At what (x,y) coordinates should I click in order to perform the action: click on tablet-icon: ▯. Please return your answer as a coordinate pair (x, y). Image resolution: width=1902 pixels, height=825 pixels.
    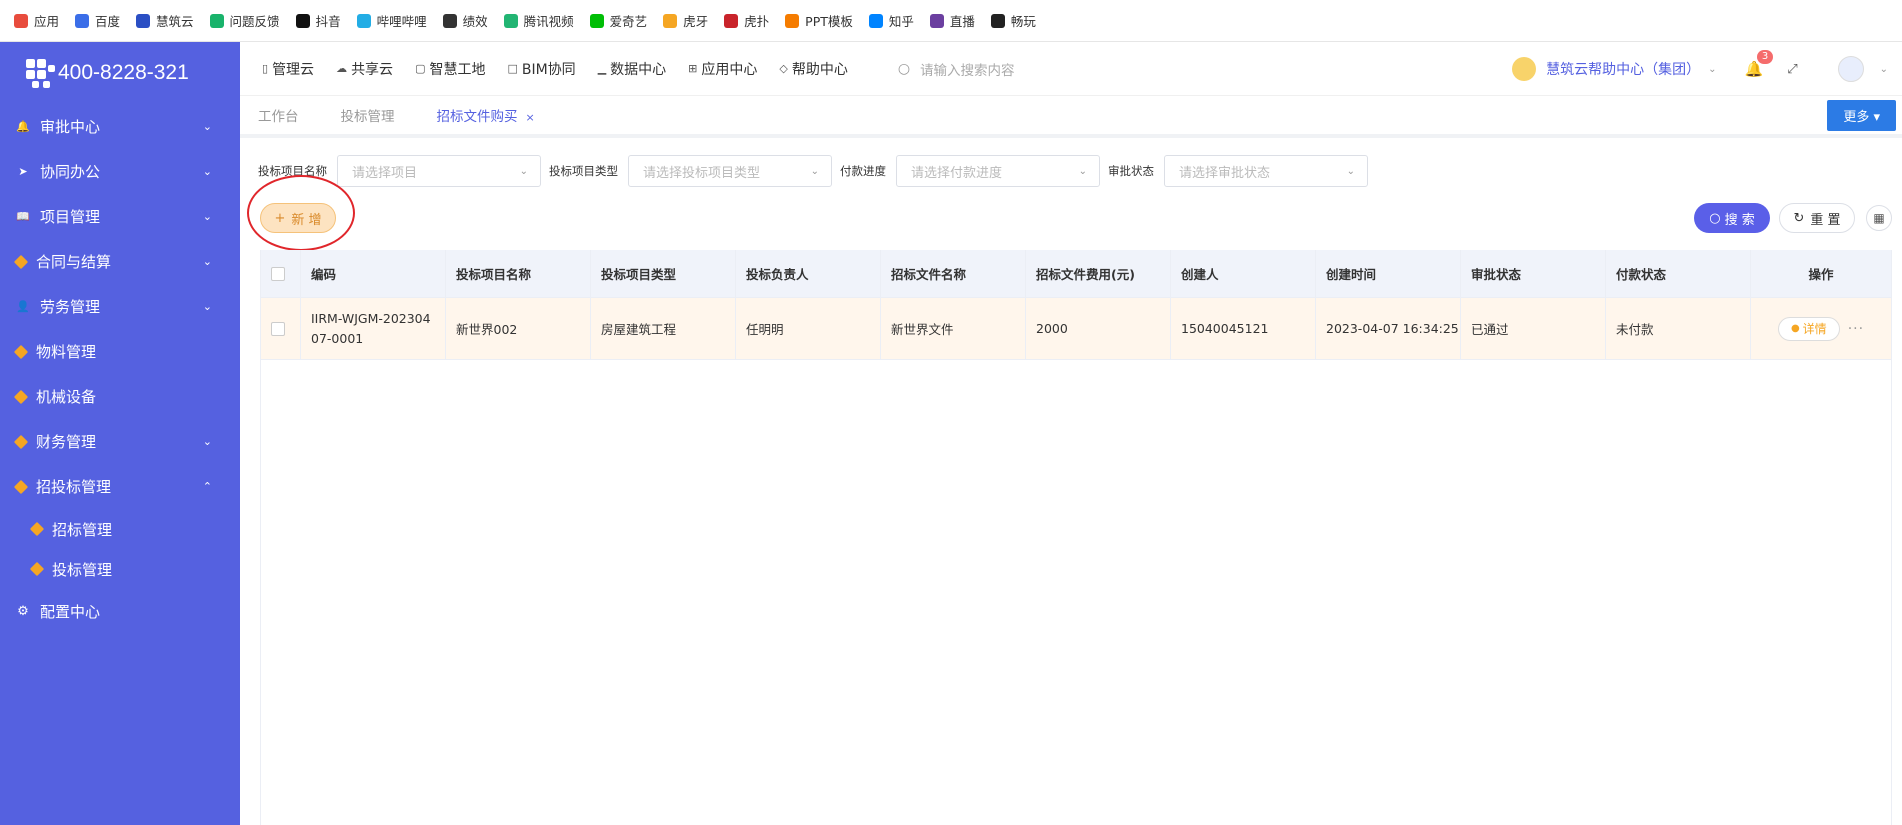
    Looking at the image, I should click on (265, 68).